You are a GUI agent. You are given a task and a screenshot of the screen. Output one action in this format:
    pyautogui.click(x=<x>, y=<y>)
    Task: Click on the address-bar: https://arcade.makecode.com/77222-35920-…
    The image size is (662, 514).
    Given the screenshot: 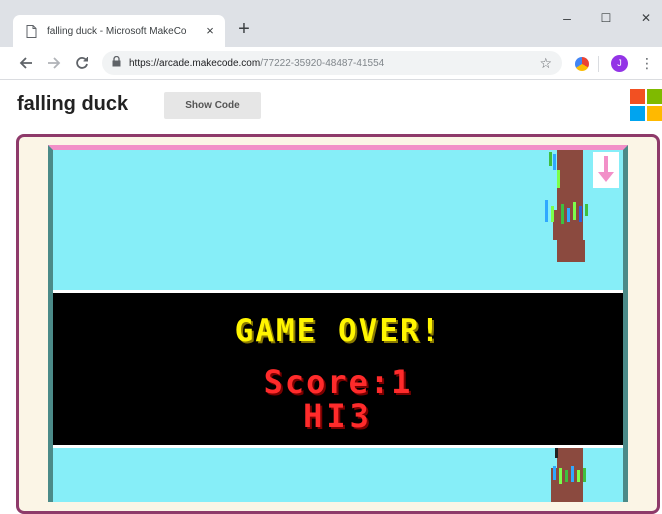 What is the action you would take?
    pyautogui.click(x=332, y=63)
    